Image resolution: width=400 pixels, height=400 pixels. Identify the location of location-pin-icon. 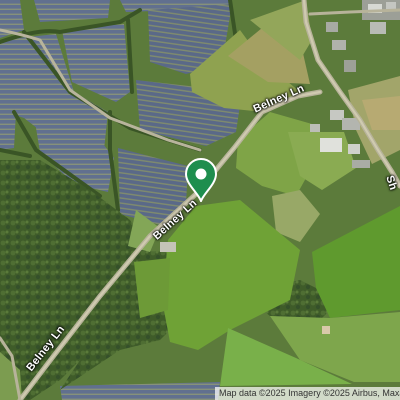
(201, 181).